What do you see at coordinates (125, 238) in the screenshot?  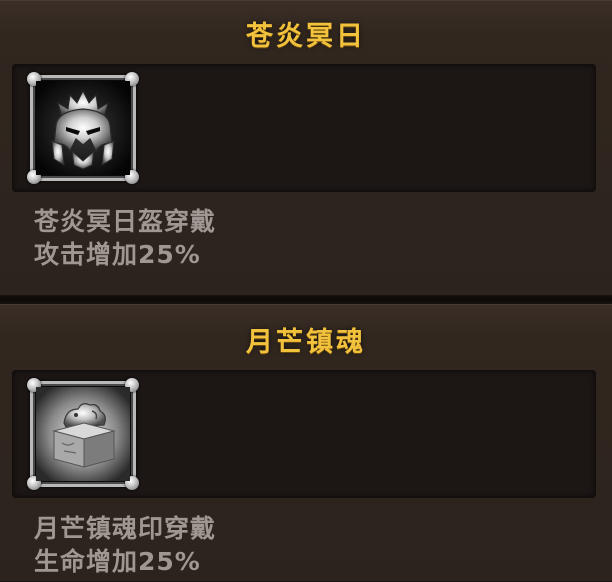 I see `set-effect-text: 苍炎冥日盔穿戴 攻击增加25%` at bounding box center [125, 238].